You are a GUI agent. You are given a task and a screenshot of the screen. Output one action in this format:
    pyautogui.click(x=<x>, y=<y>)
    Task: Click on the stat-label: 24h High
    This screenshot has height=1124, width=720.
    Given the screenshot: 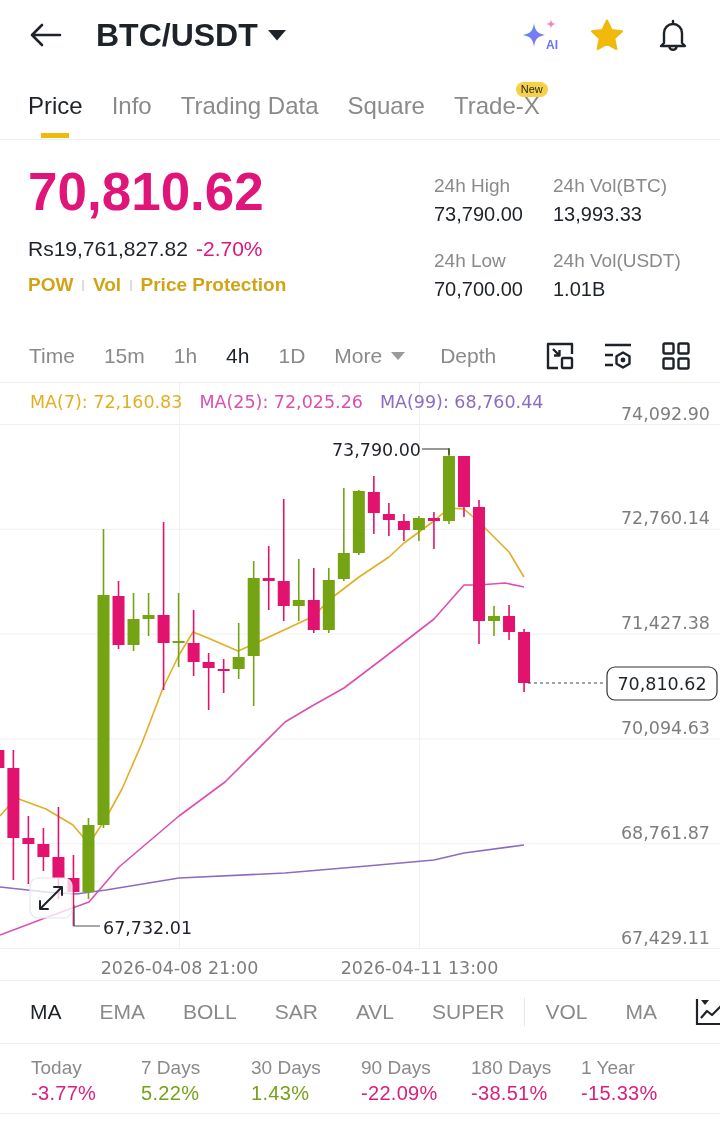 What is the action you would take?
    pyautogui.click(x=473, y=186)
    